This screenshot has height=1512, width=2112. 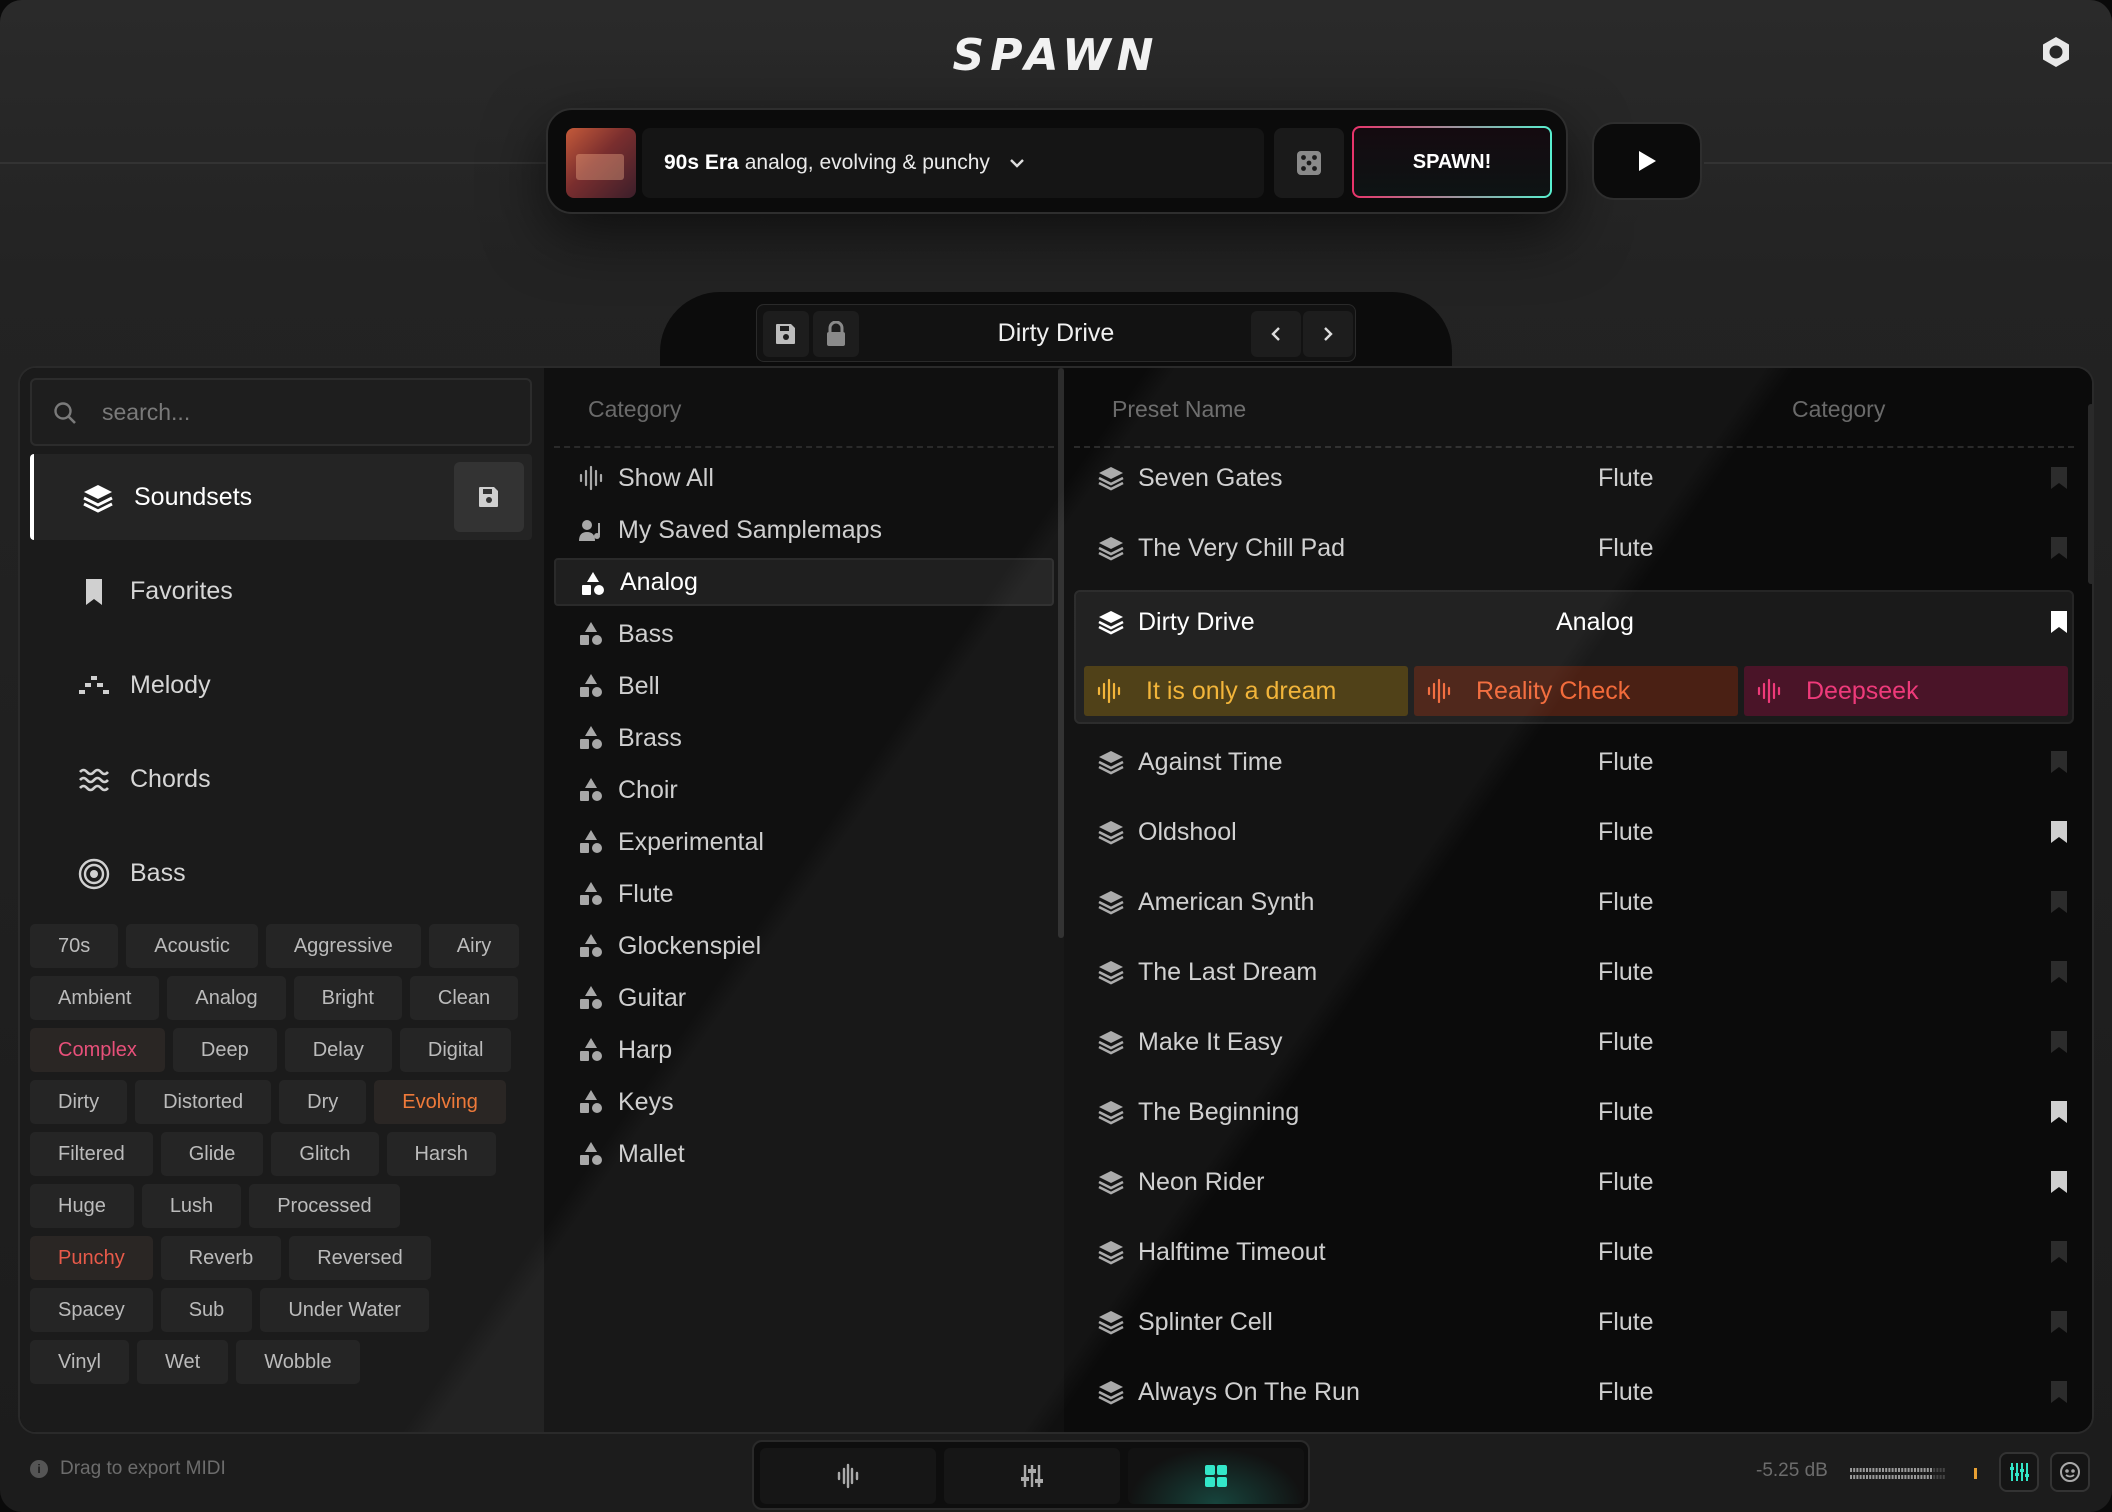 I want to click on preset-row: The Last Dream Flute, so click(x=1574, y=972).